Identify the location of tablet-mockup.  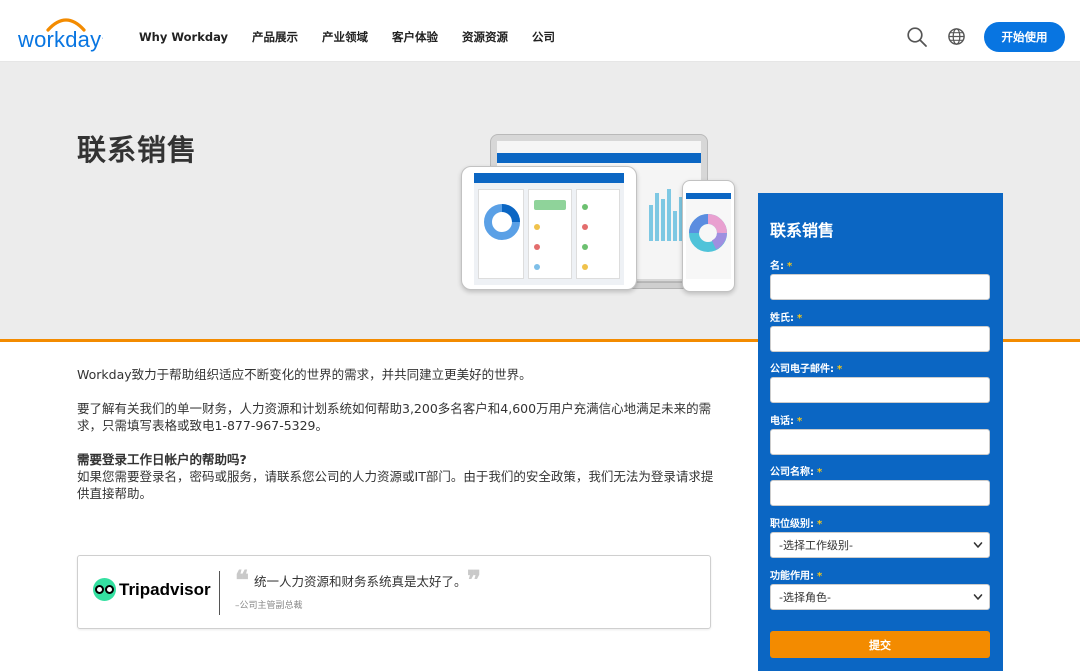
(549, 228).